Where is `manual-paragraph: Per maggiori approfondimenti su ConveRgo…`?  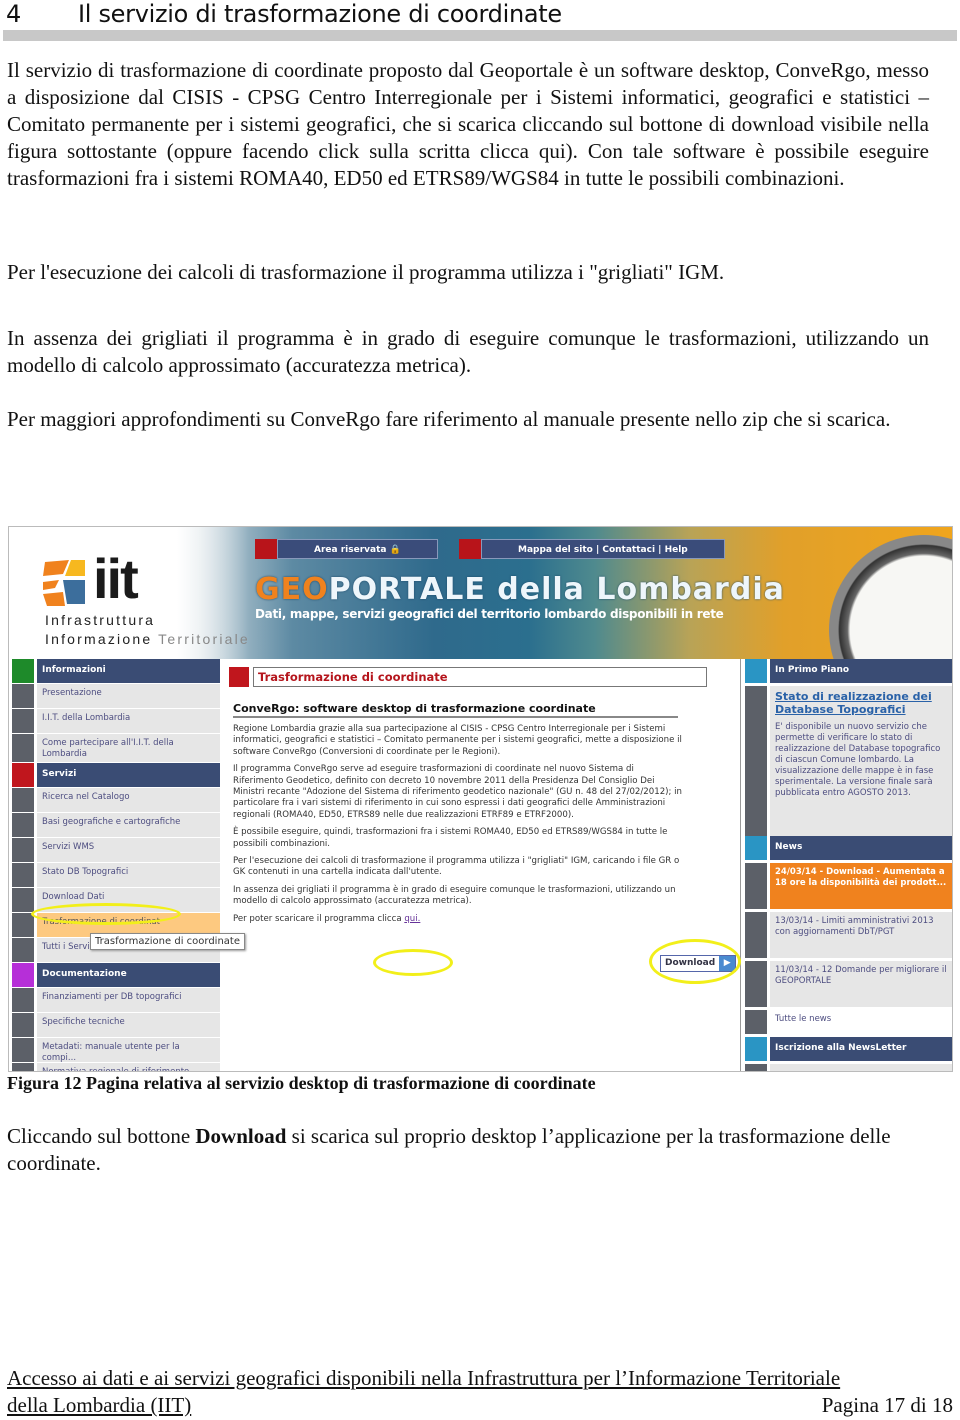 manual-paragraph: Per maggiori approfondimenti su ConveRgo… is located at coordinates (449, 419).